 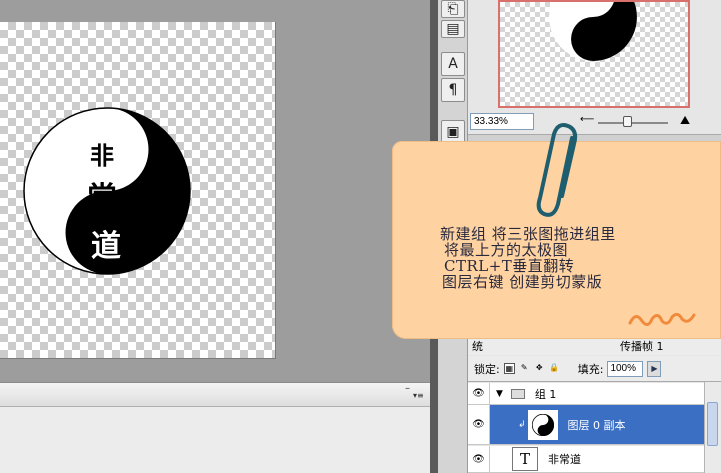 I want to click on minimize-icon: –, so click(x=407, y=388).